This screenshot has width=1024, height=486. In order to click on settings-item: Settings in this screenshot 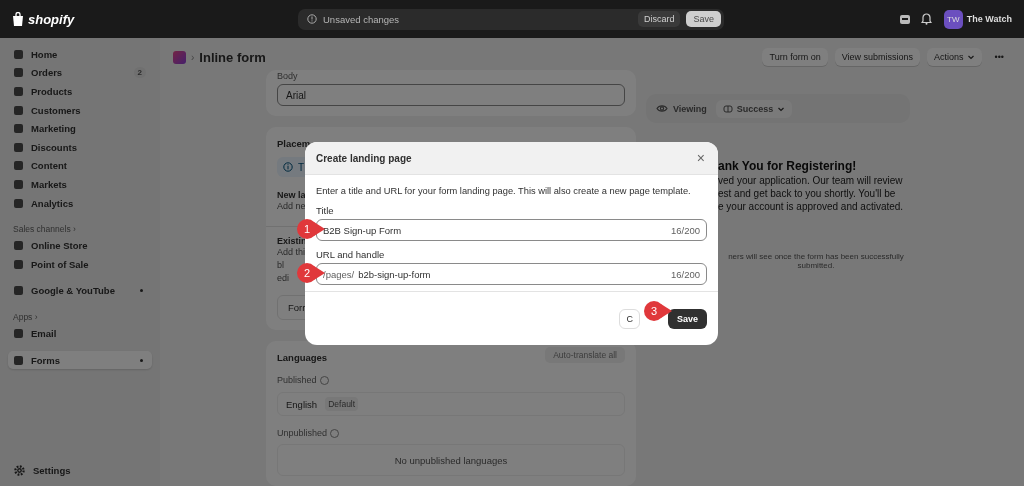, I will do `click(80, 470)`.